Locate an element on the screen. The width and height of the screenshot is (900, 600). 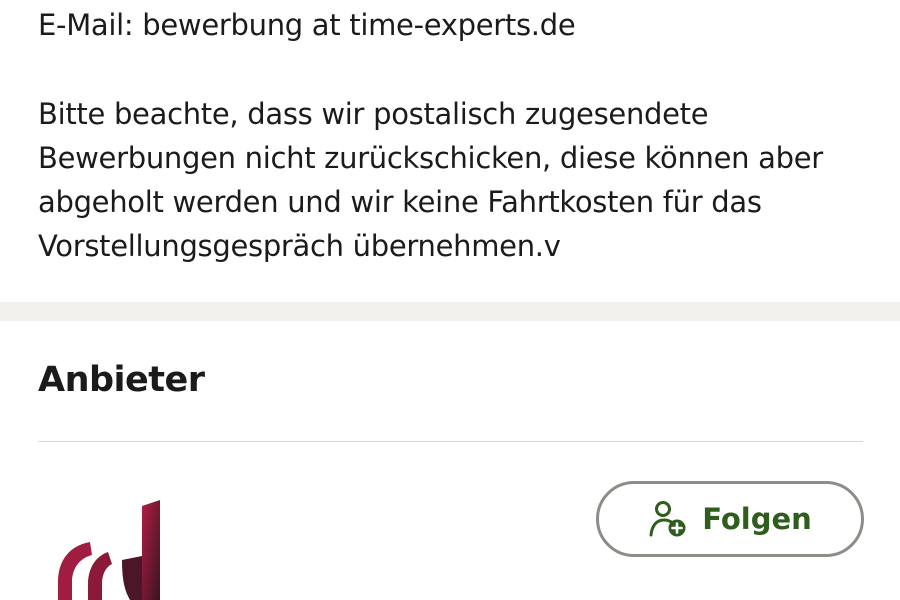
follow-button: Folgen is located at coordinates (730, 519).